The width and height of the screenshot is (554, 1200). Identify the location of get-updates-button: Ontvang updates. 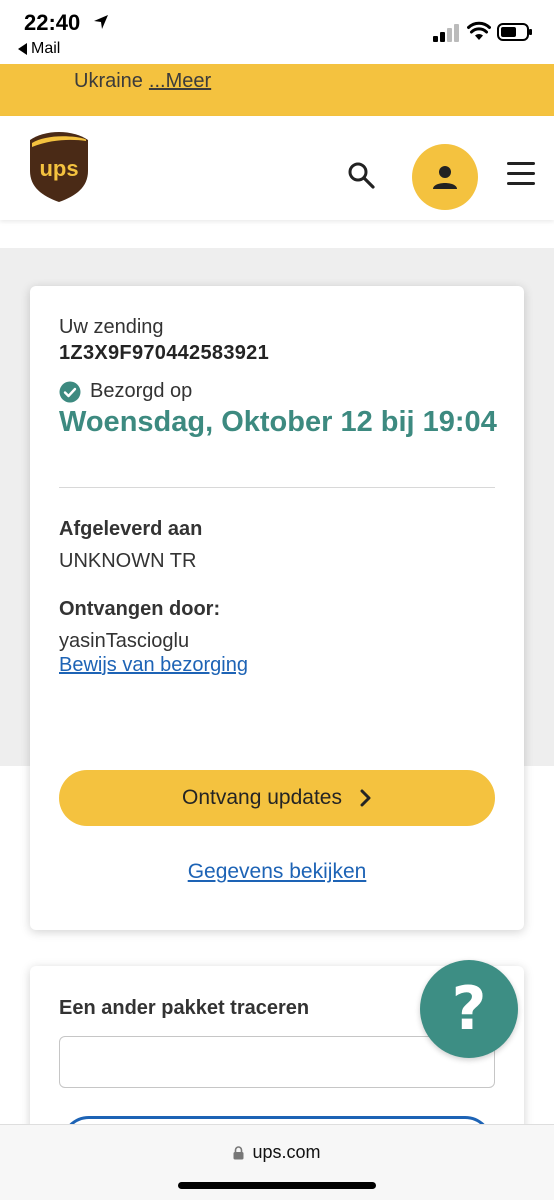
(277, 798).